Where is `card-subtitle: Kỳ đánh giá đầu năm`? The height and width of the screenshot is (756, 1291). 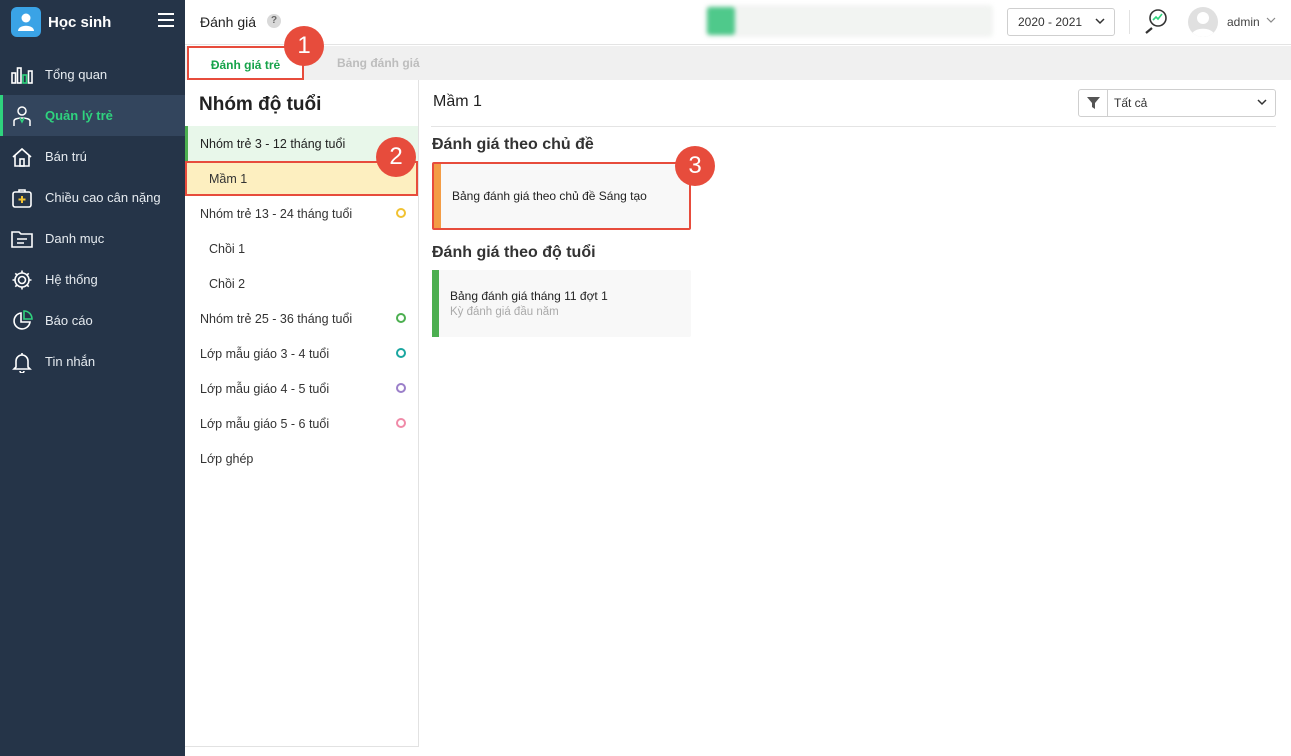
card-subtitle: Kỳ đánh giá đầu năm is located at coordinates (504, 312).